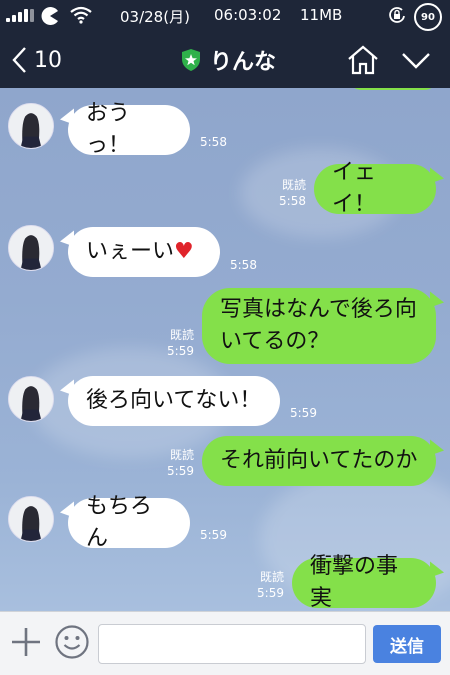  What do you see at coordinates (26, 642) in the screenshot?
I see `plus-icon` at bounding box center [26, 642].